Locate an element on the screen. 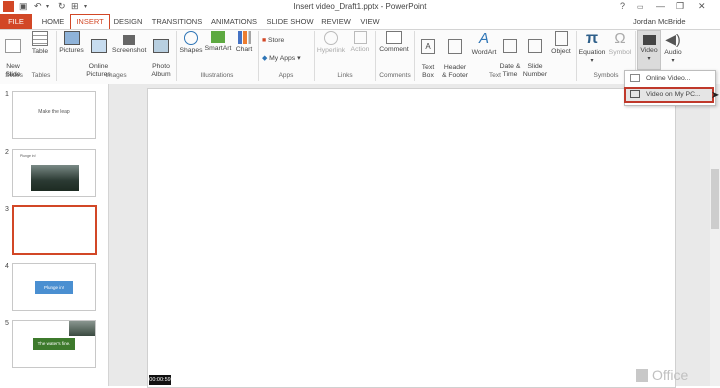 The width and height of the screenshot is (720, 388). hyperlink-button: Hyperlink is located at coordinates (331, 43).